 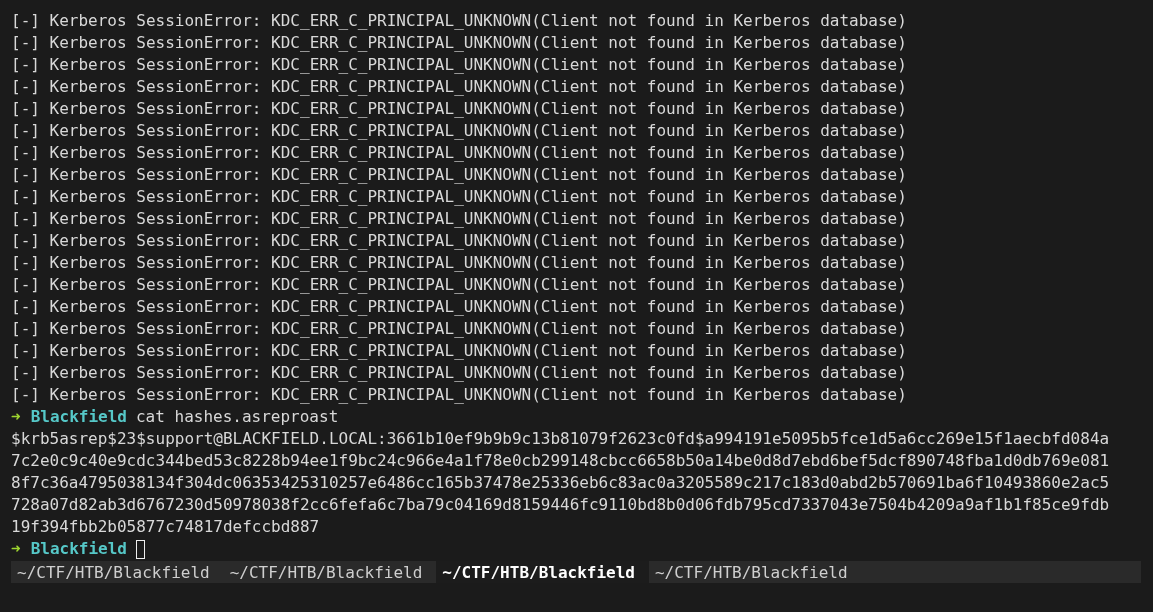 What do you see at coordinates (237, 417) in the screenshot?
I see `command-text: cat hashes.asreproast` at bounding box center [237, 417].